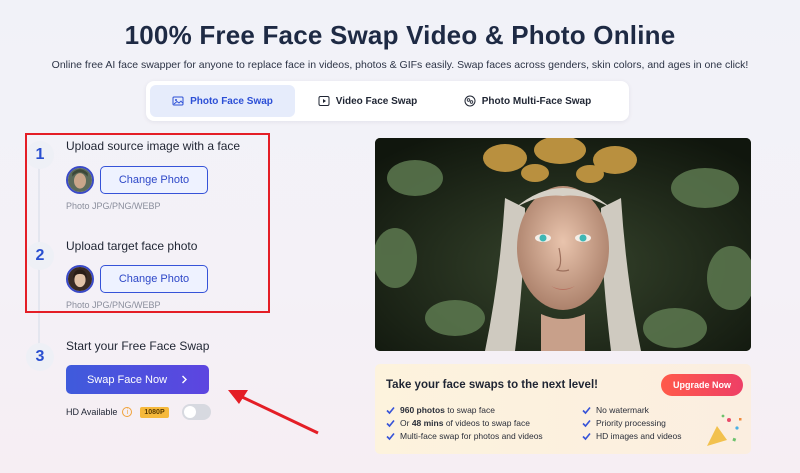  What do you see at coordinates (376, 101) in the screenshot?
I see `tab-label: Video Face Swap` at bounding box center [376, 101].